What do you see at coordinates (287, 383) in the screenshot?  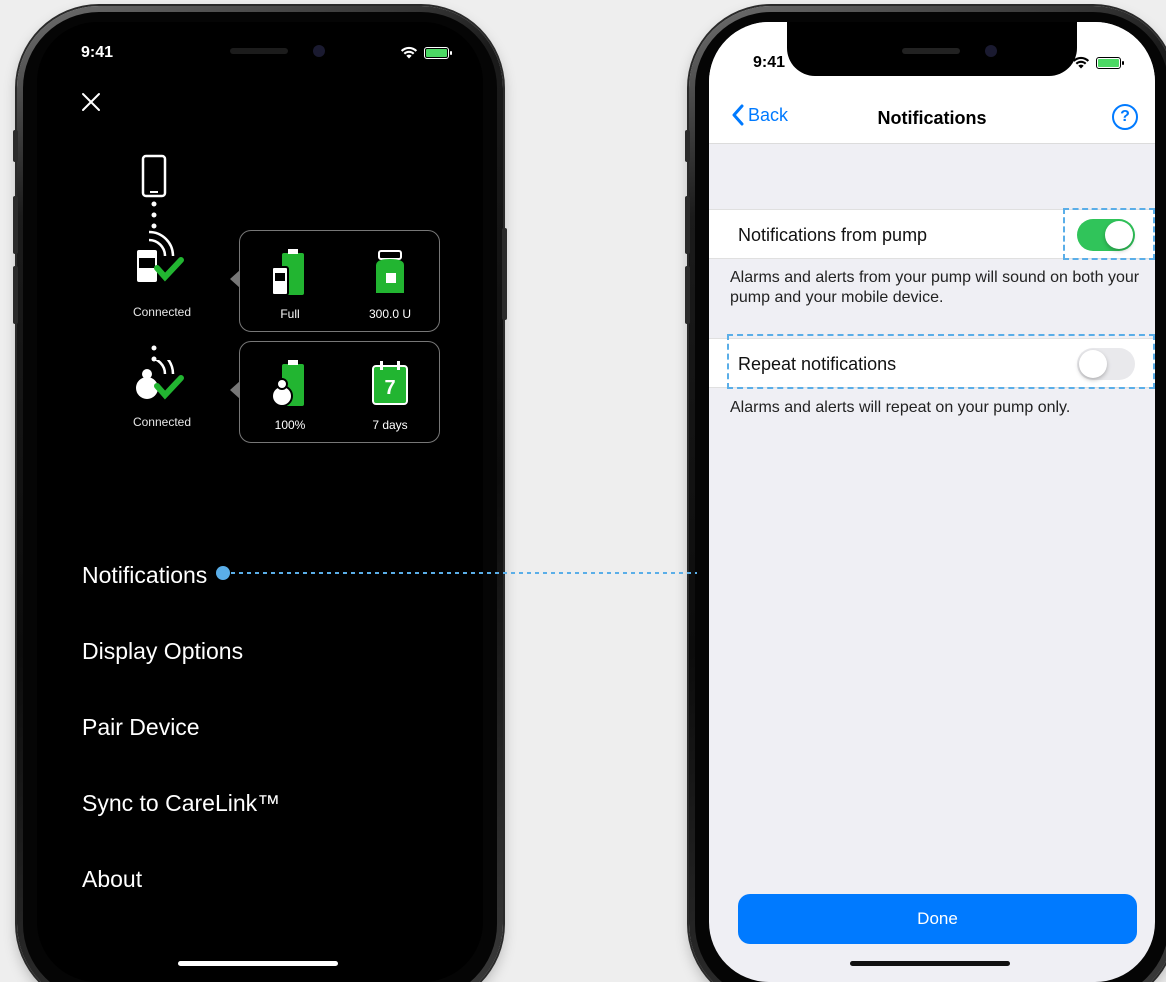 I see `sensor-battery-icon` at bounding box center [287, 383].